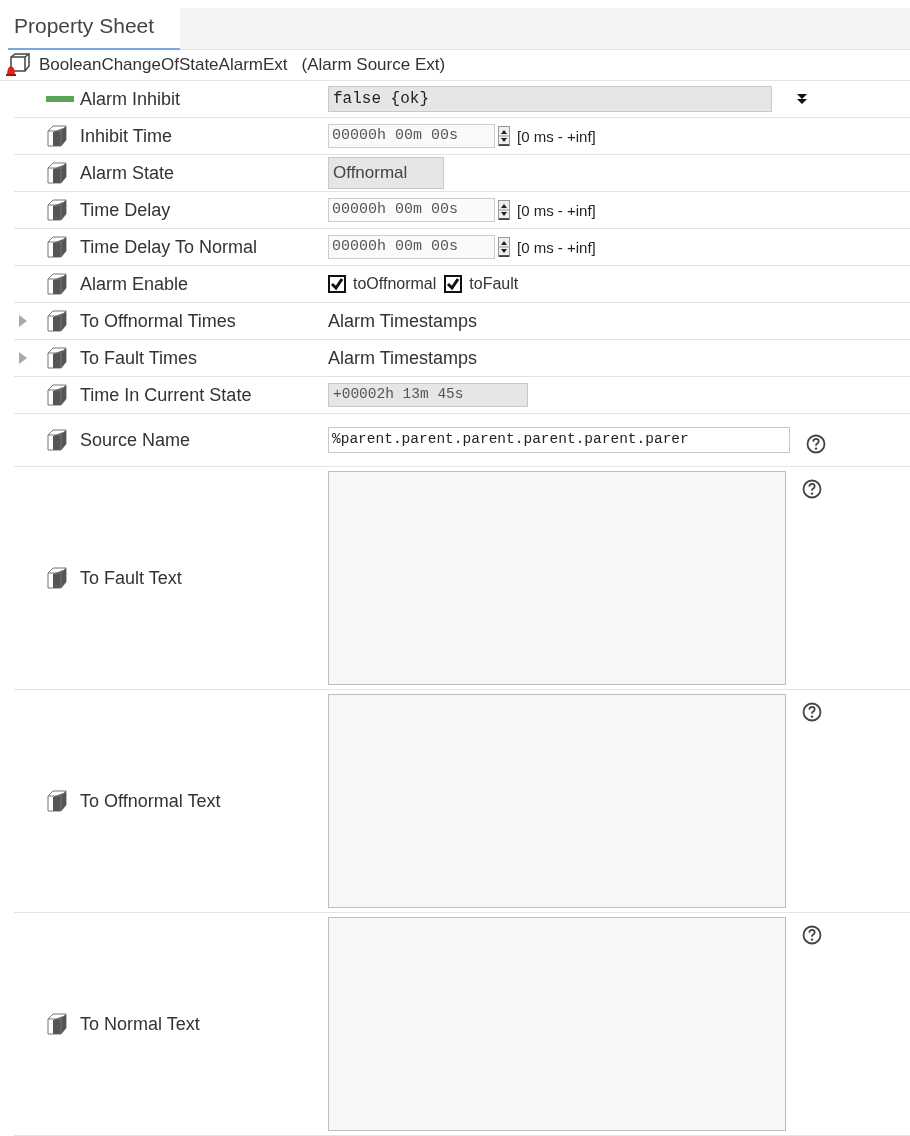 The height and width of the screenshot is (1136, 910). Describe the element at coordinates (130, 99) in the screenshot. I see `property-label: Alarm Inhibit` at that location.